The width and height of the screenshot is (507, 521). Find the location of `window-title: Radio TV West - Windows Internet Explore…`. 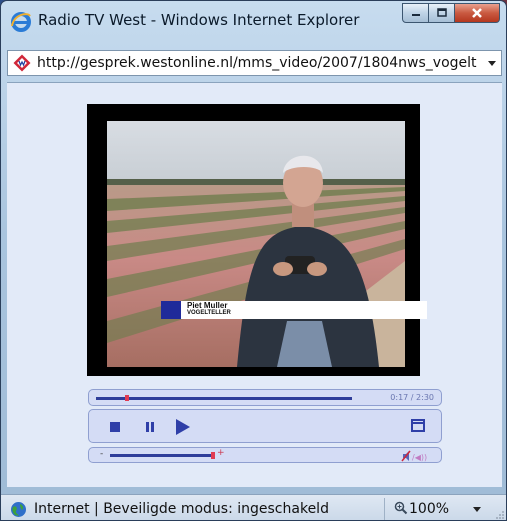

window-title: Radio TV West - Windows Internet Explore… is located at coordinates (199, 20).